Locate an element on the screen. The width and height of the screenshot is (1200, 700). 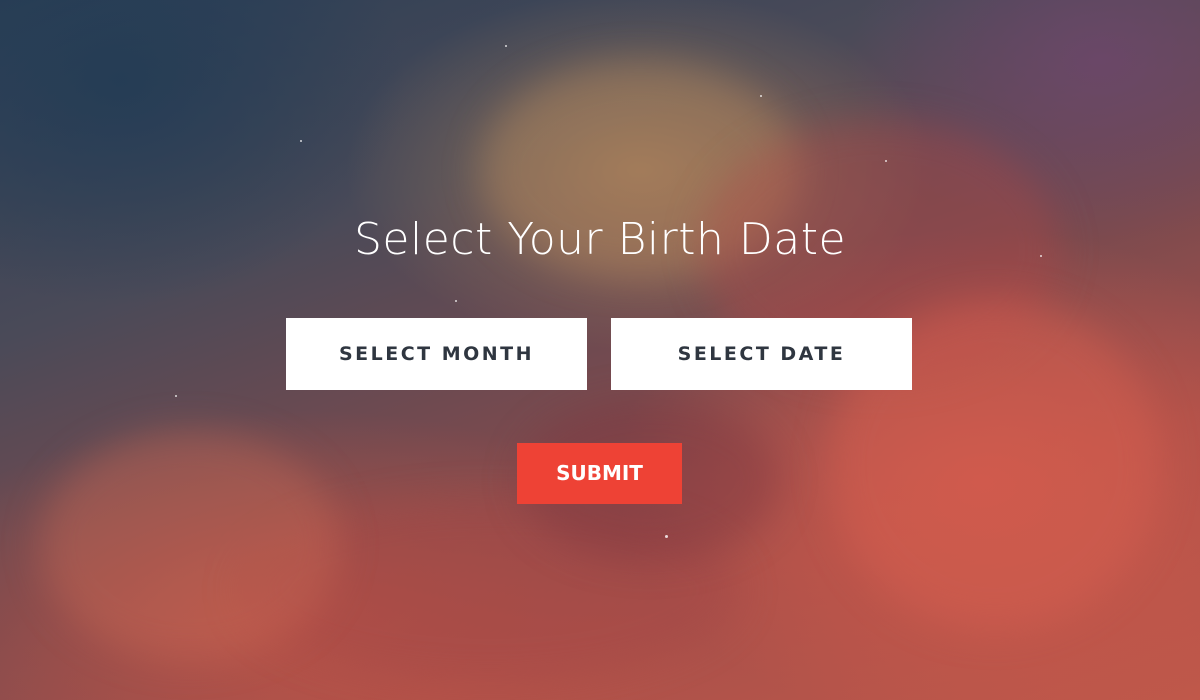
submit-button: SUBMIT is located at coordinates (599, 473).